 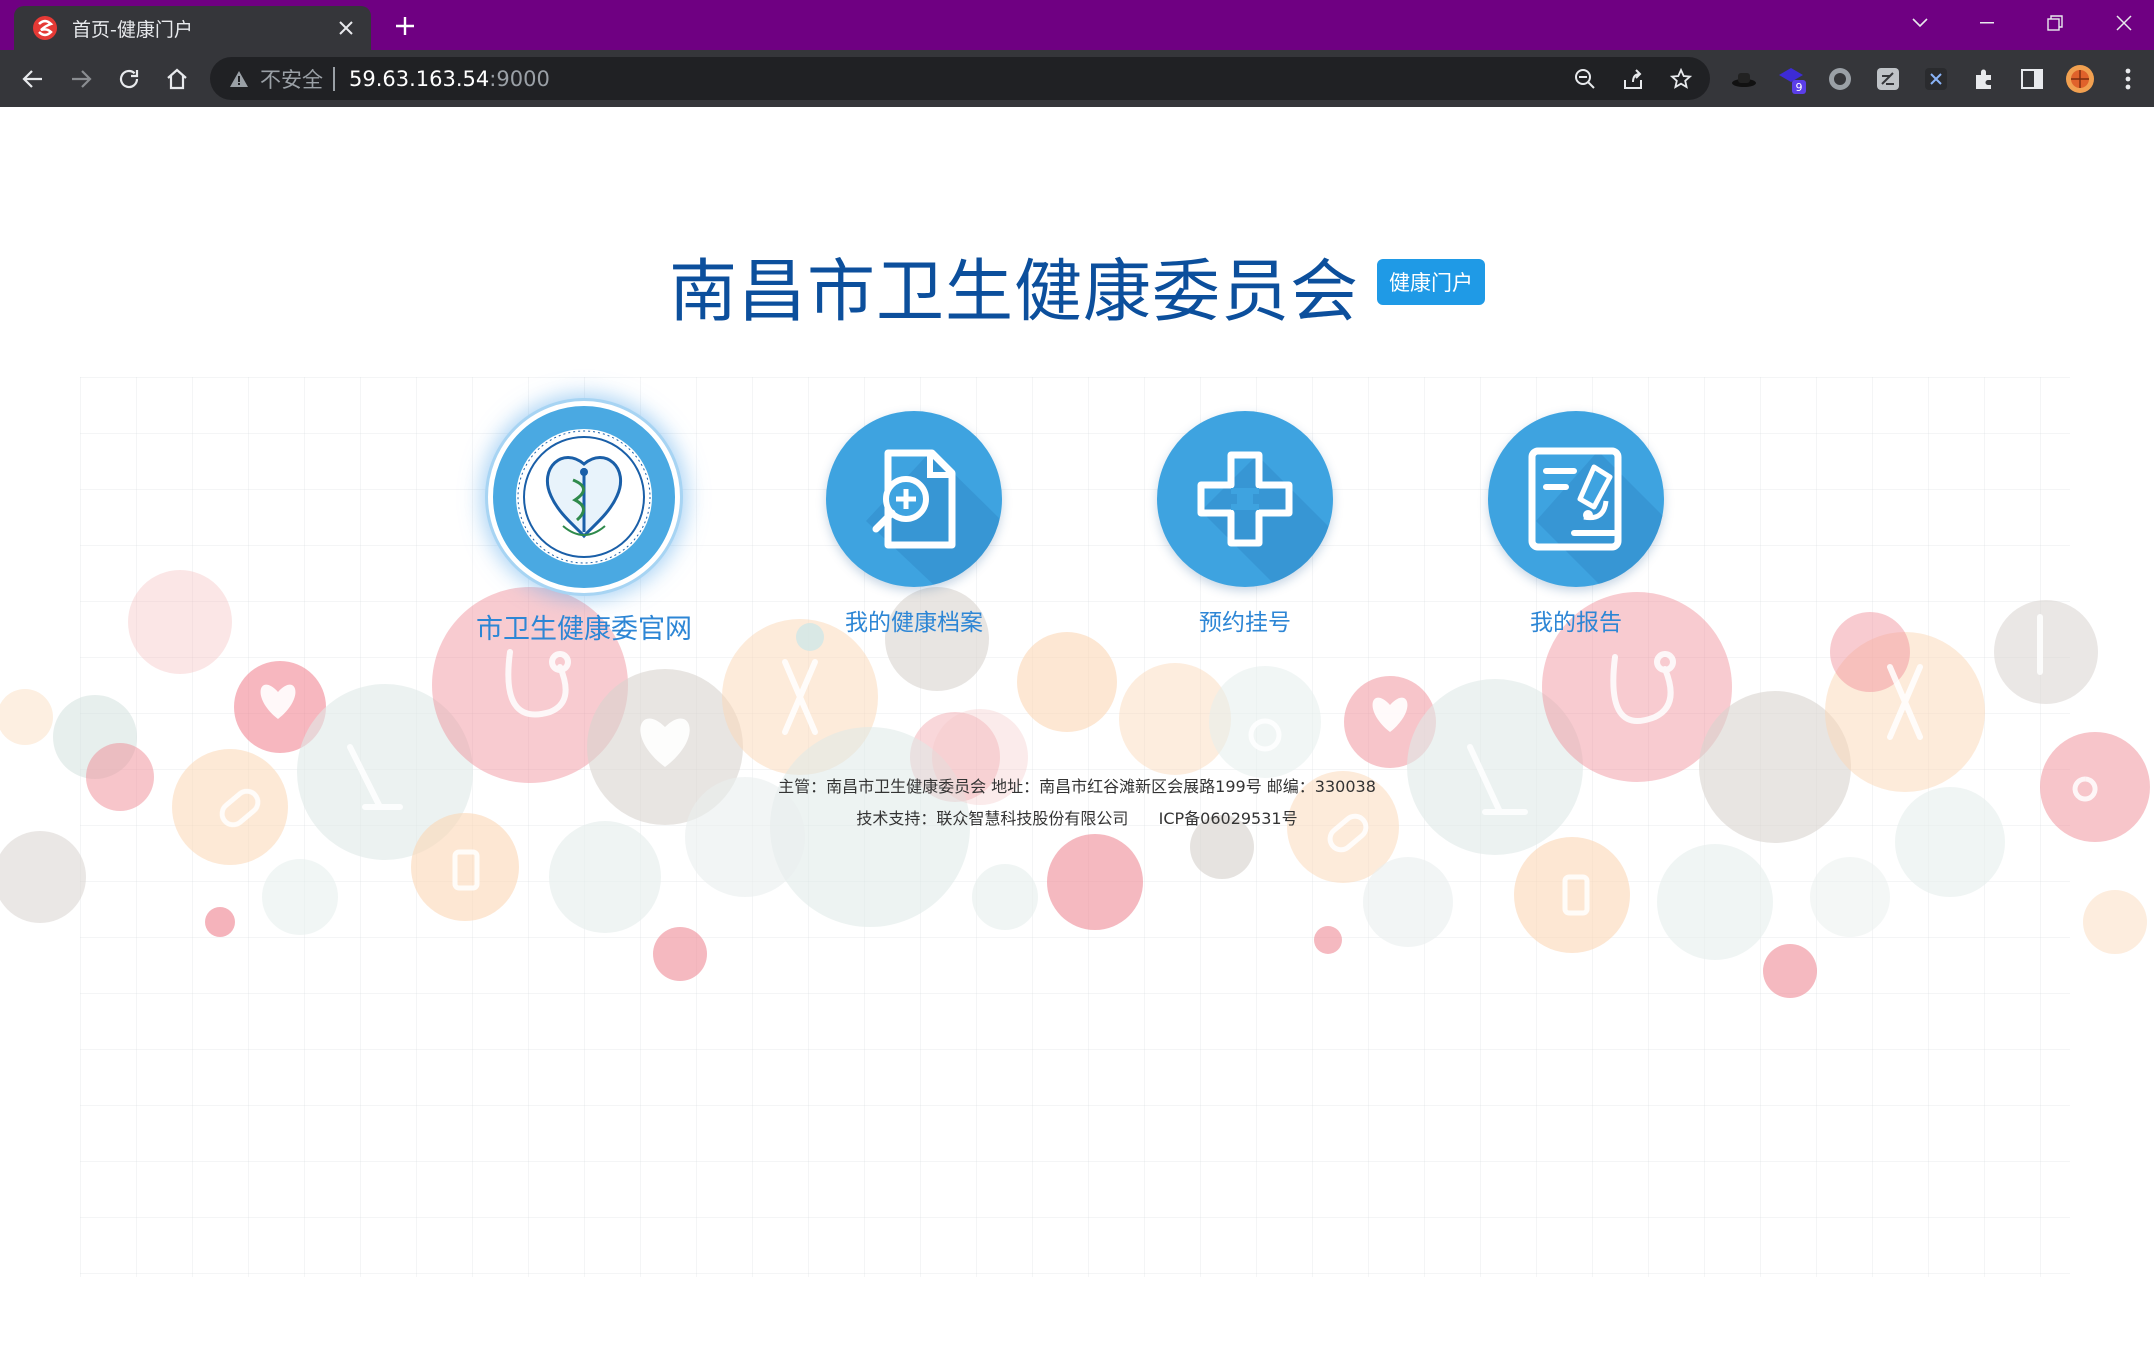 What do you see at coordinates (346, 28) in the screenshot?
I see `tab-close-icon` at bounding box center [346, 28].